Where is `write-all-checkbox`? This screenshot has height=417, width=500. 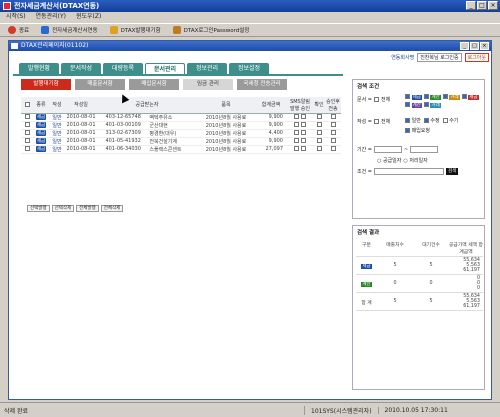 write-all-checkbox is located at coordinates (376, 121).